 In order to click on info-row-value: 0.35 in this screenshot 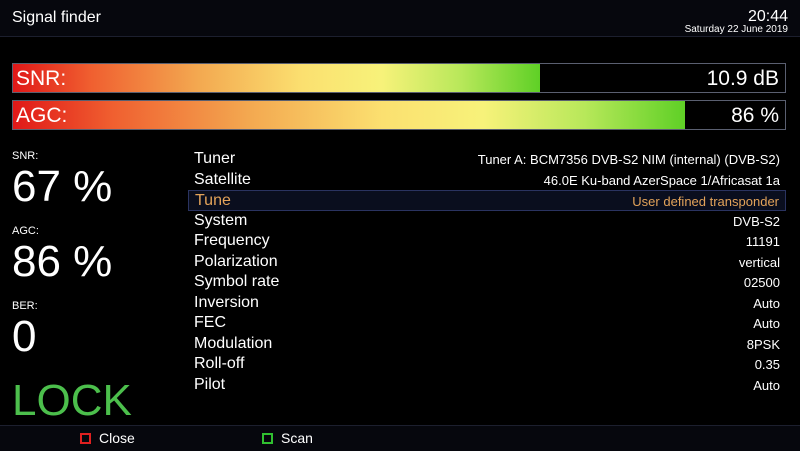, I will do `click(767, 364)`.